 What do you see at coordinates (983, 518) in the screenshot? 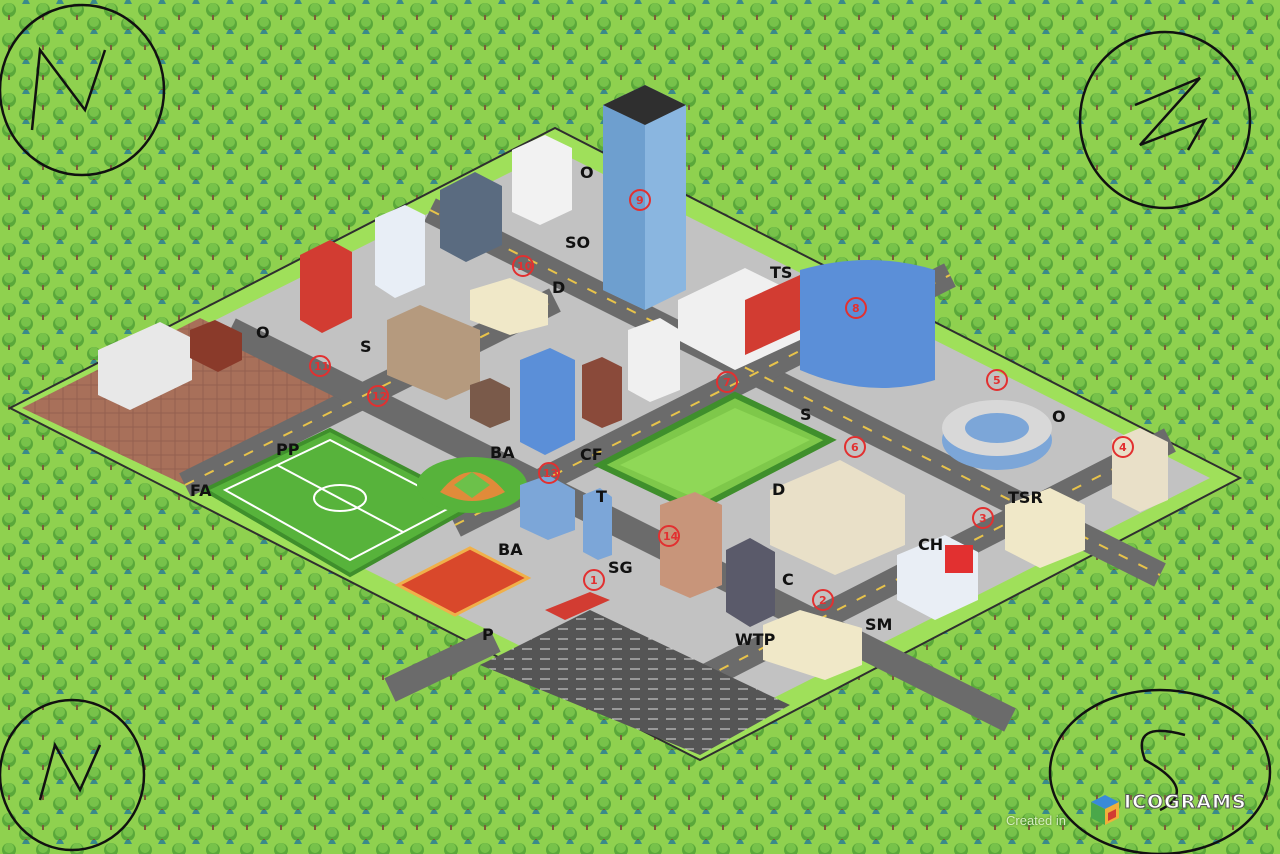
I see `svg-text: 3` at bounding box center [983, 518].